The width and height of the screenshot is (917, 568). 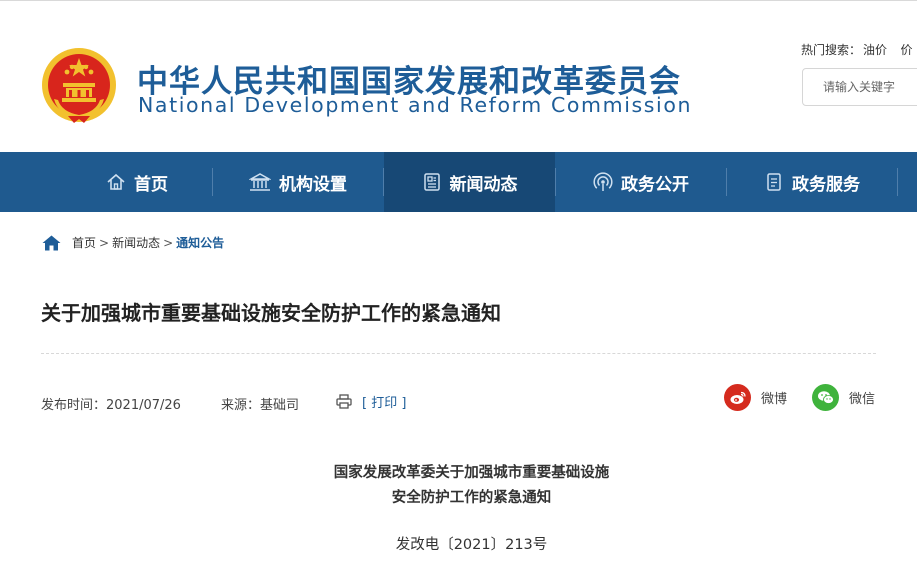 What do you see at coordinates (458, 486) in the screenshot?
I see `document-heading: 国家发展改革委关于加强城市重要基础设施 安全防护工作的紧急通知` at bounding box center [458, 486].